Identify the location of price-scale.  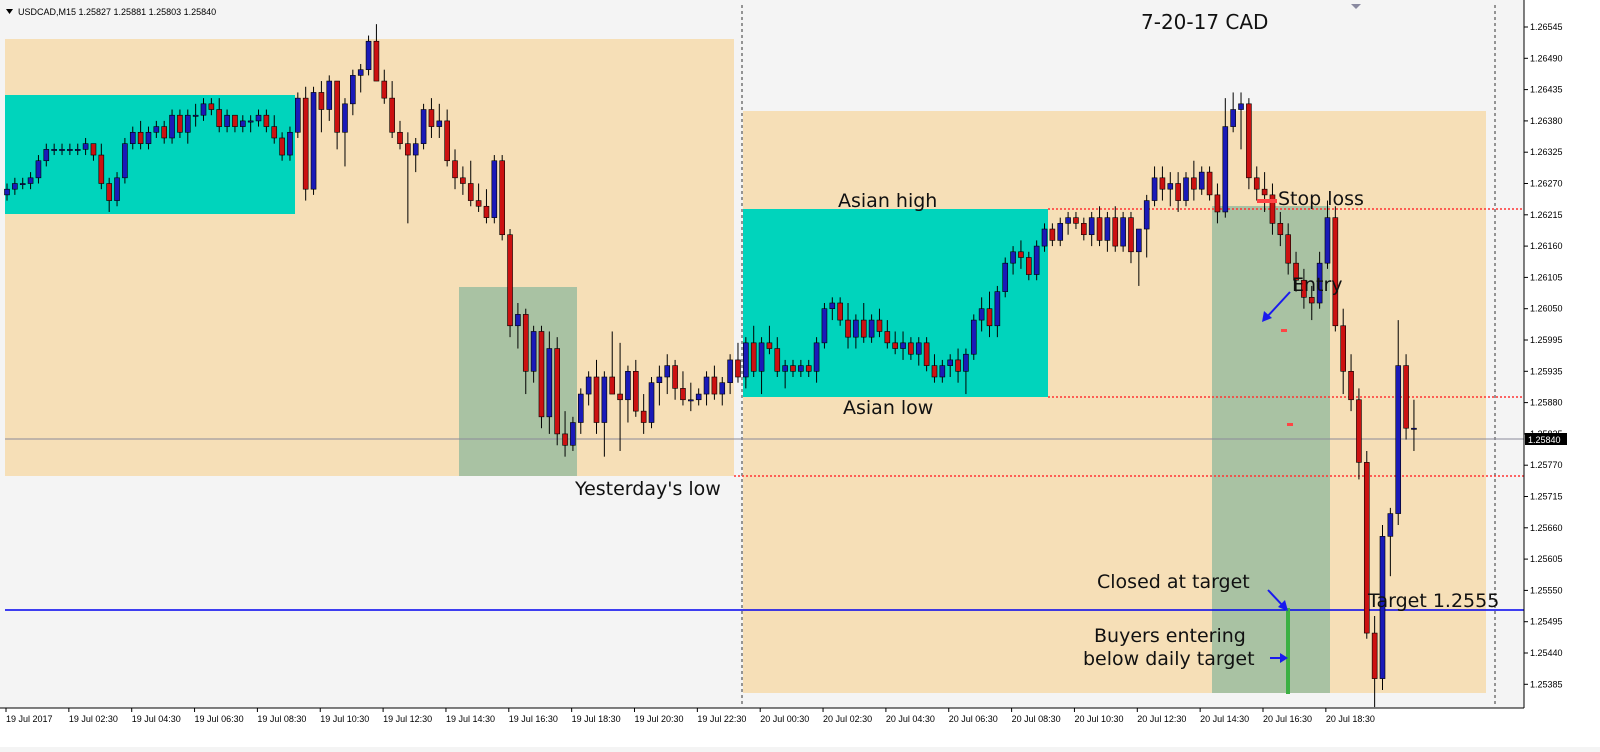
(1562, 354).